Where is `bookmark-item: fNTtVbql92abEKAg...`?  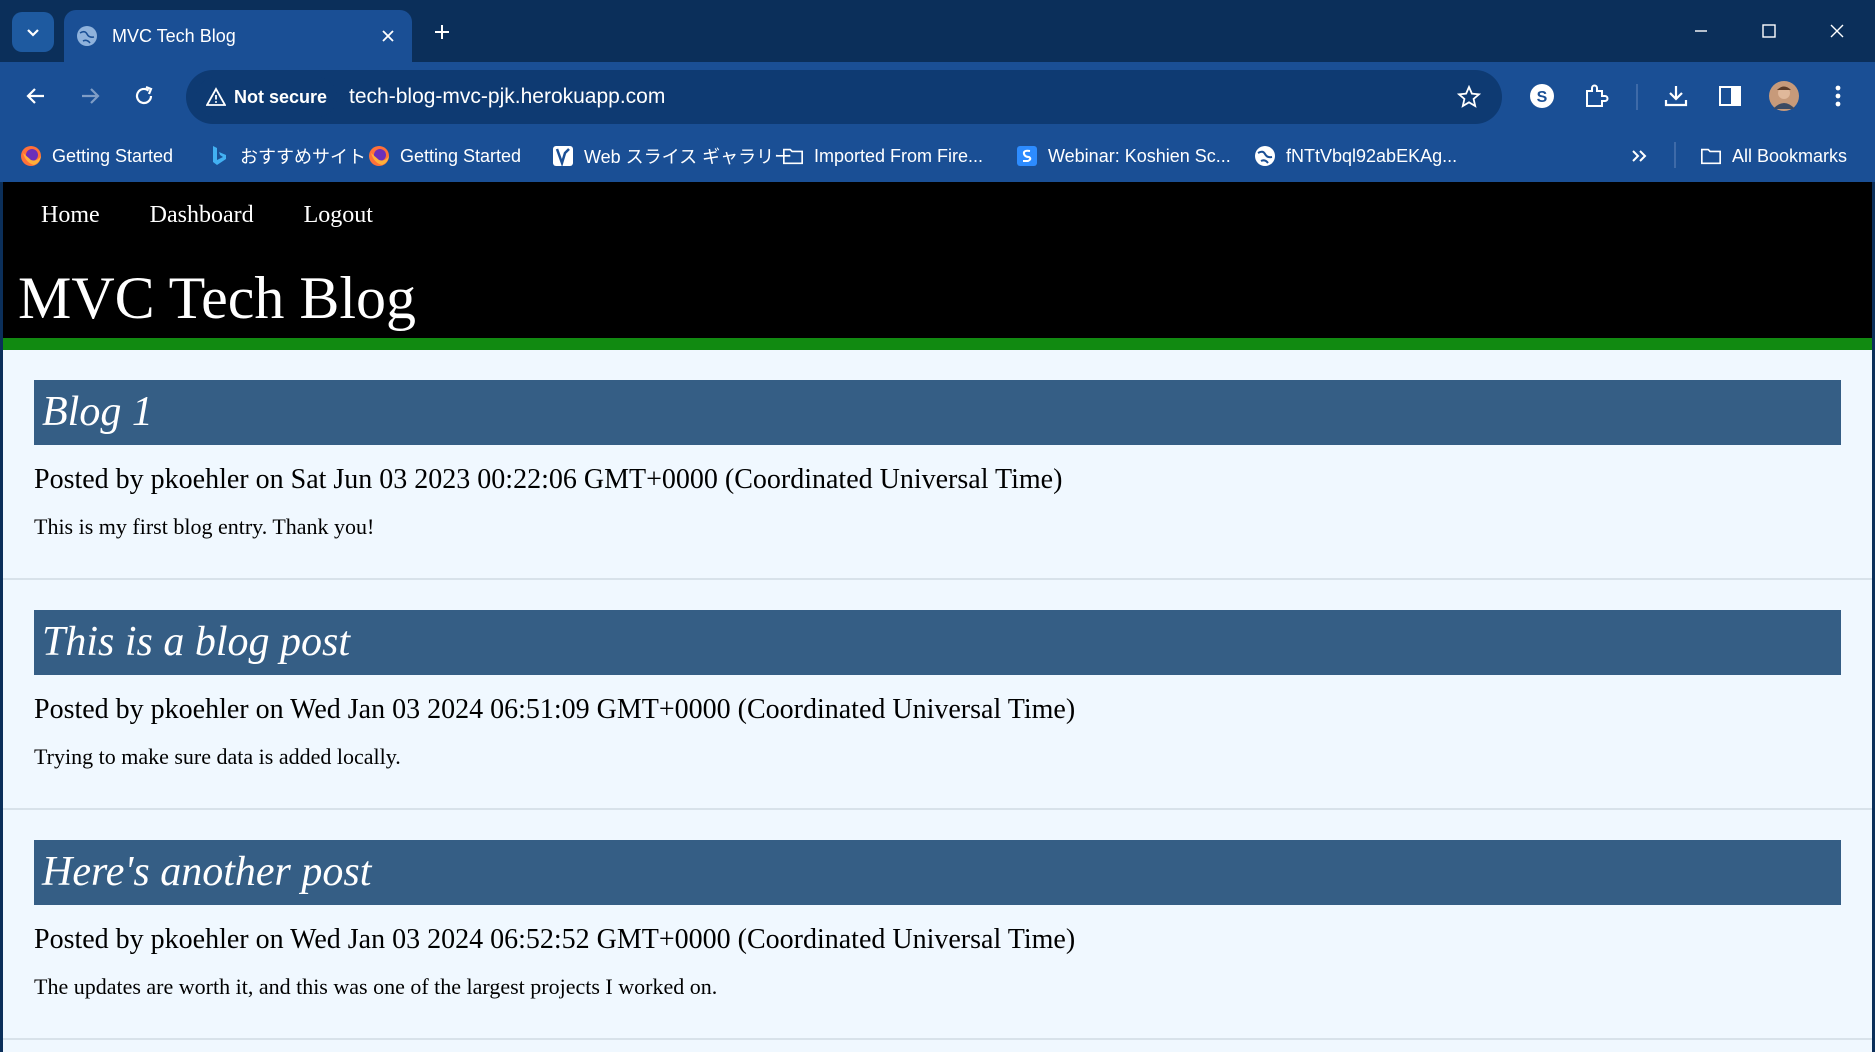 bookmark-item: fNTtVbql92abEKAg... is located at coordinates (1355, 156).